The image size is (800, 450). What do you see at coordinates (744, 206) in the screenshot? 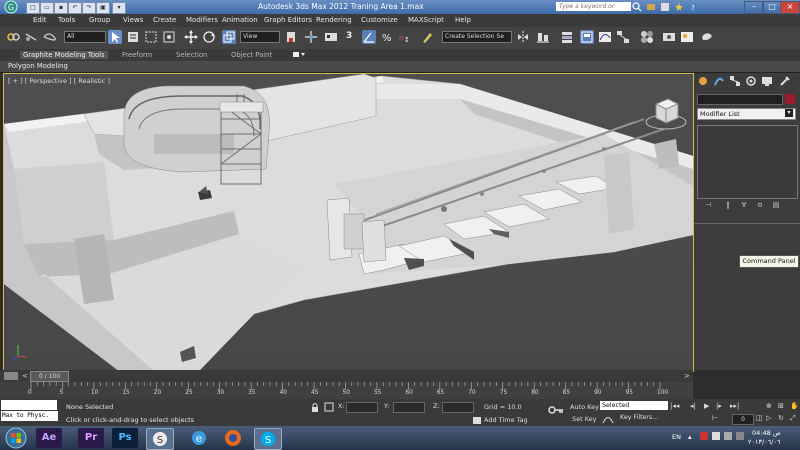
I see `make-unique-icon: ∀` at bounding box center [744, 206].